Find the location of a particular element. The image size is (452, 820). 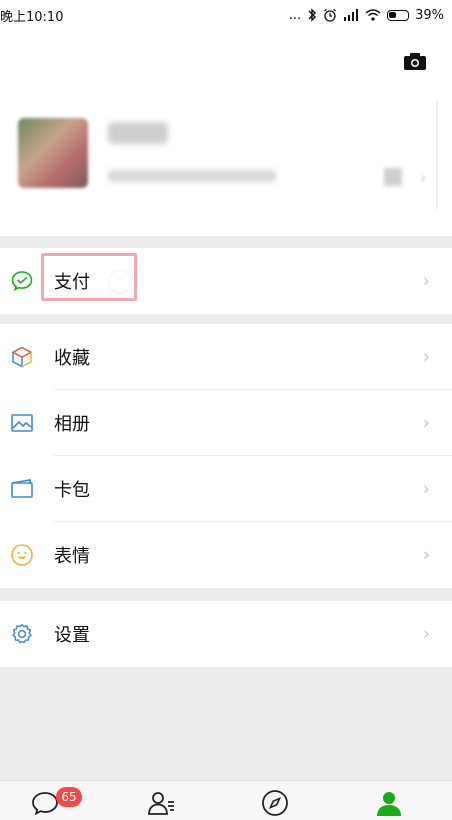

menu-item-album: 相册 › is located at coordinates (226, 423).